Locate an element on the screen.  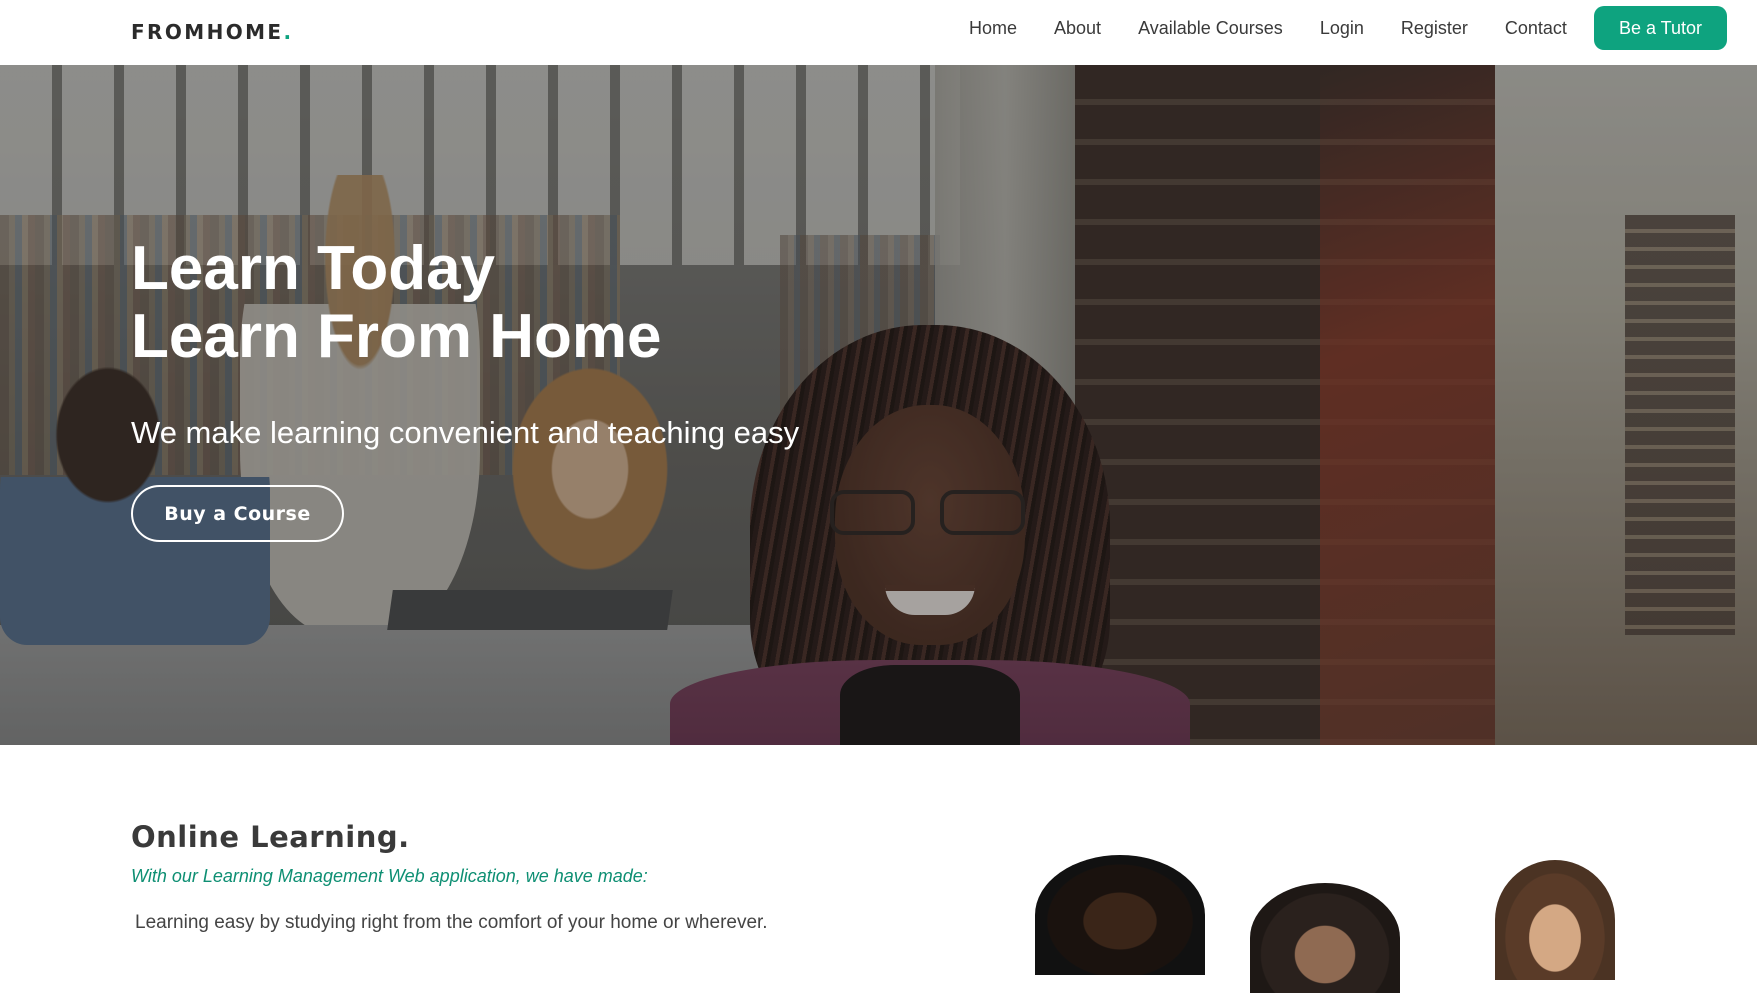
hero-title-line-1: Learn Today is located at coordinates (313, 268).